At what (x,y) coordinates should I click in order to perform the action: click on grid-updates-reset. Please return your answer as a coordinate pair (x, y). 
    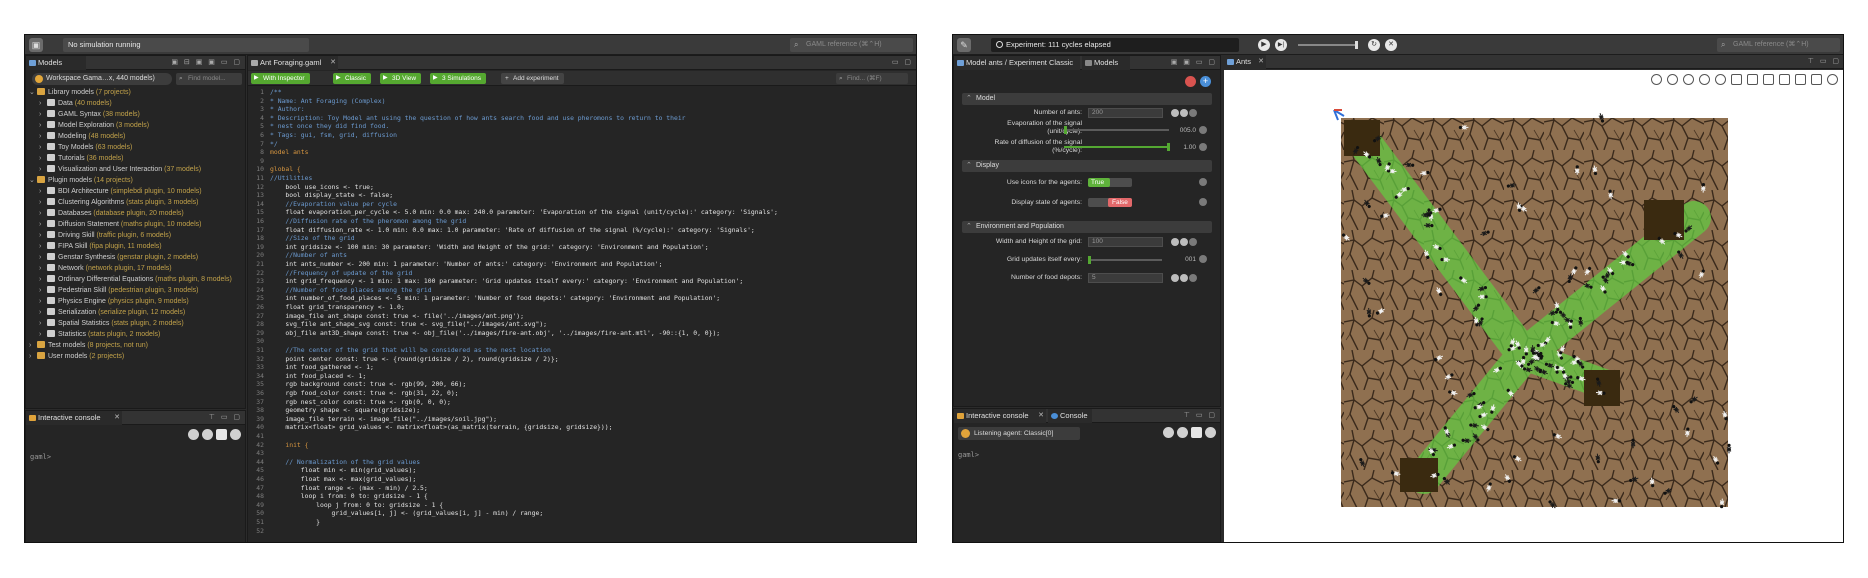
    Looking at the image, I should click on (1203, 260).